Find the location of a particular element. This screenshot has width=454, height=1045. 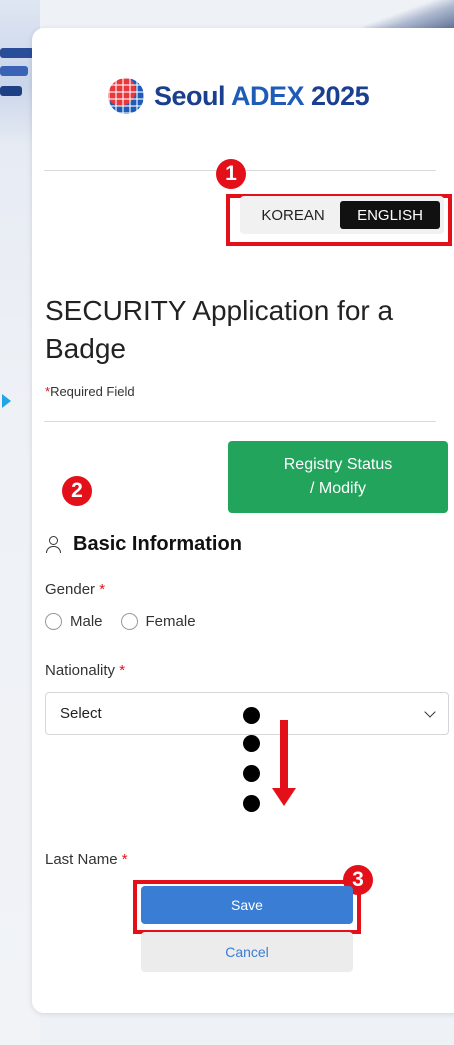

last-name-label-text: Last Name is located at coordinates (81, 859).